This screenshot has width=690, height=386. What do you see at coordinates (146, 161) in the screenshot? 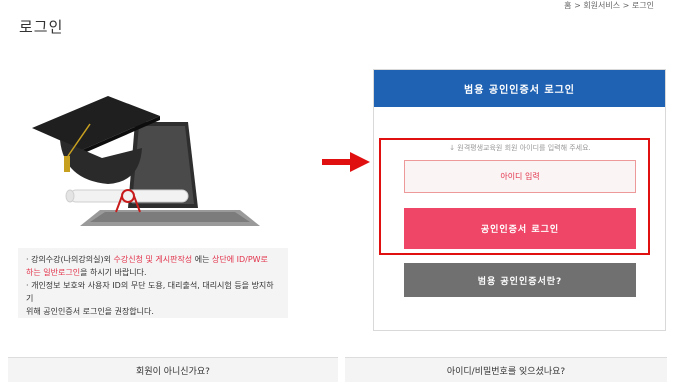
I see `graduation-laptop-illustration` at bounding box center [146, 161].